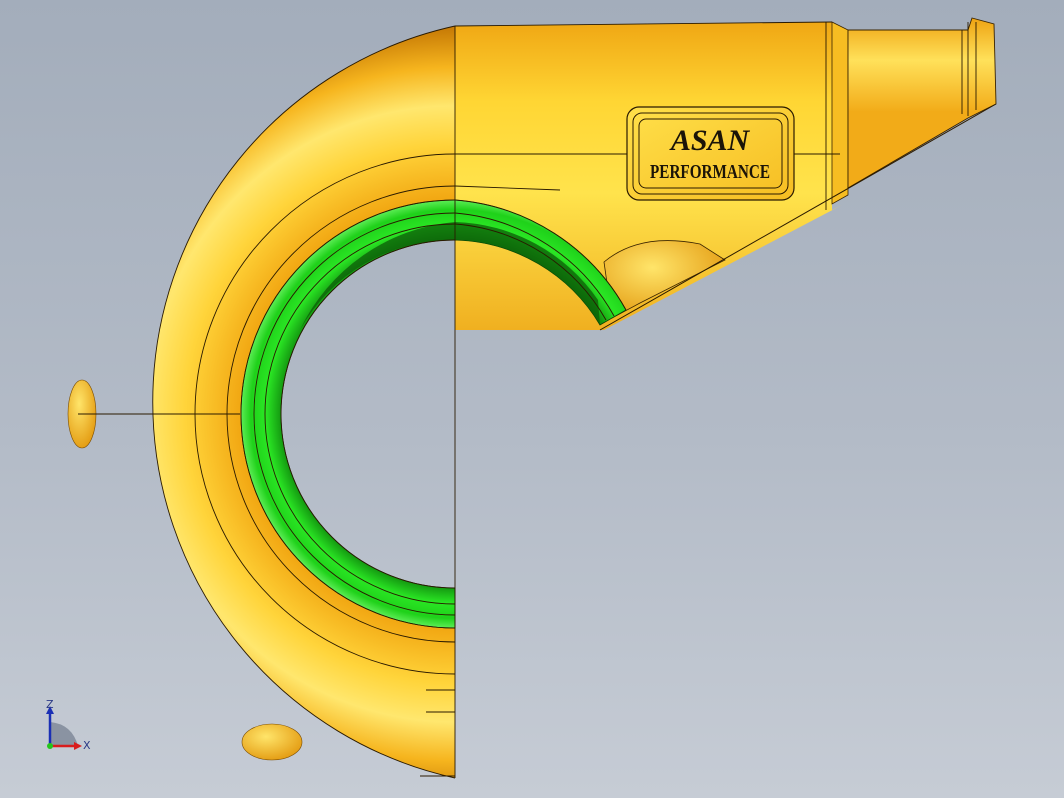 Image resolution: width=1064 pixels, height=798 pixels. What do you see at coordinates (78, 746) in the screenshot?
I see `x-axis-arrowhead` at bounding box center [78, 746].